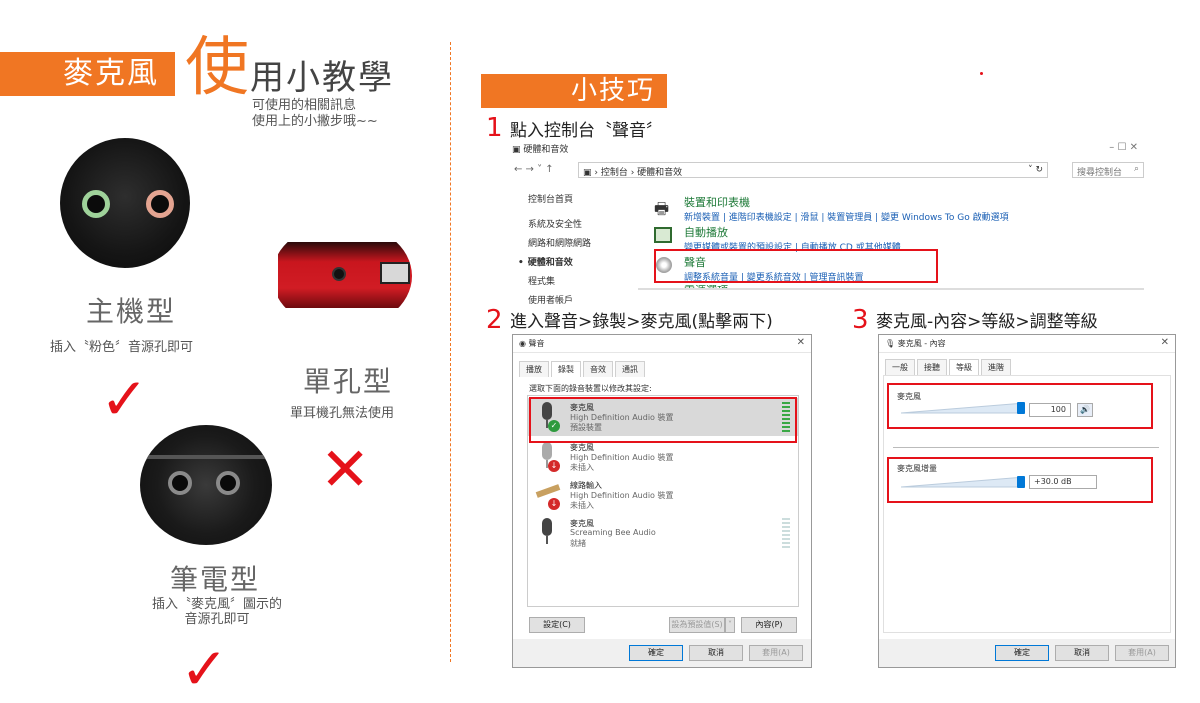  I want to click on cp-refresh-icon: ˅ ↻, so click(1035, 170).